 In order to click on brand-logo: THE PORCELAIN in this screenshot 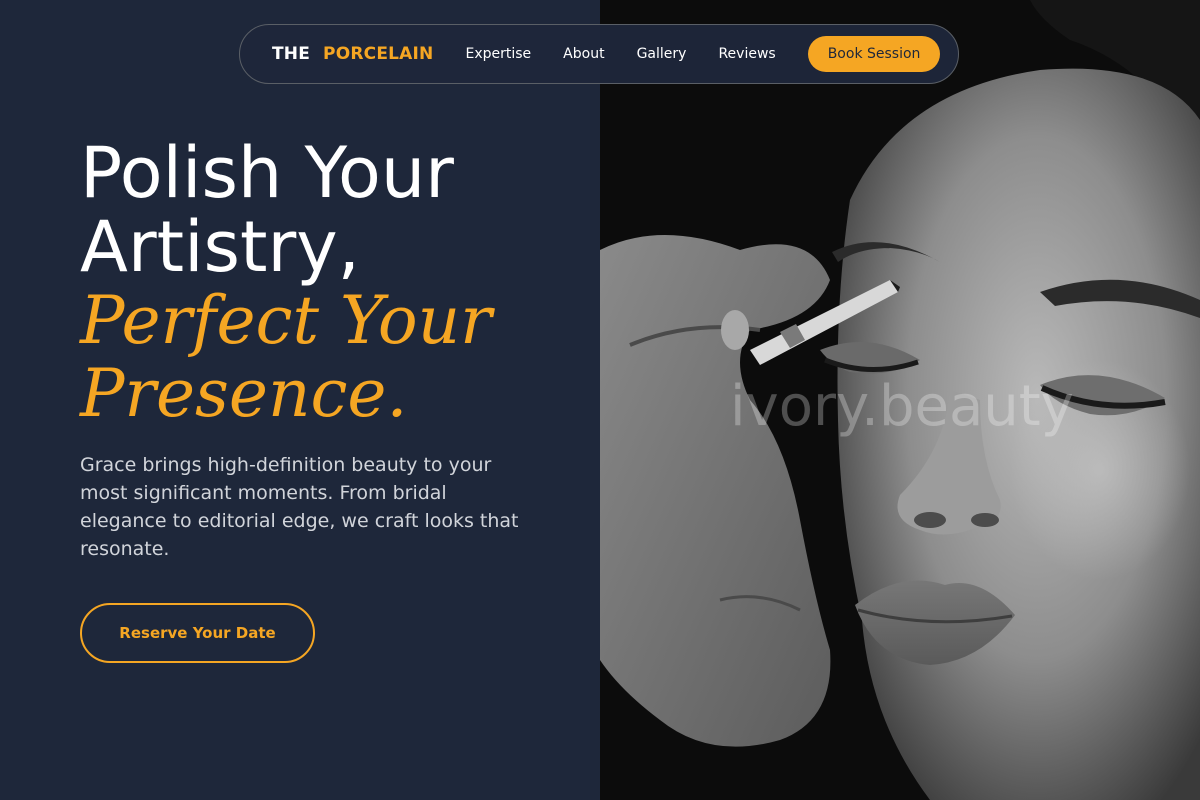, I will do `click(352, 54)`.